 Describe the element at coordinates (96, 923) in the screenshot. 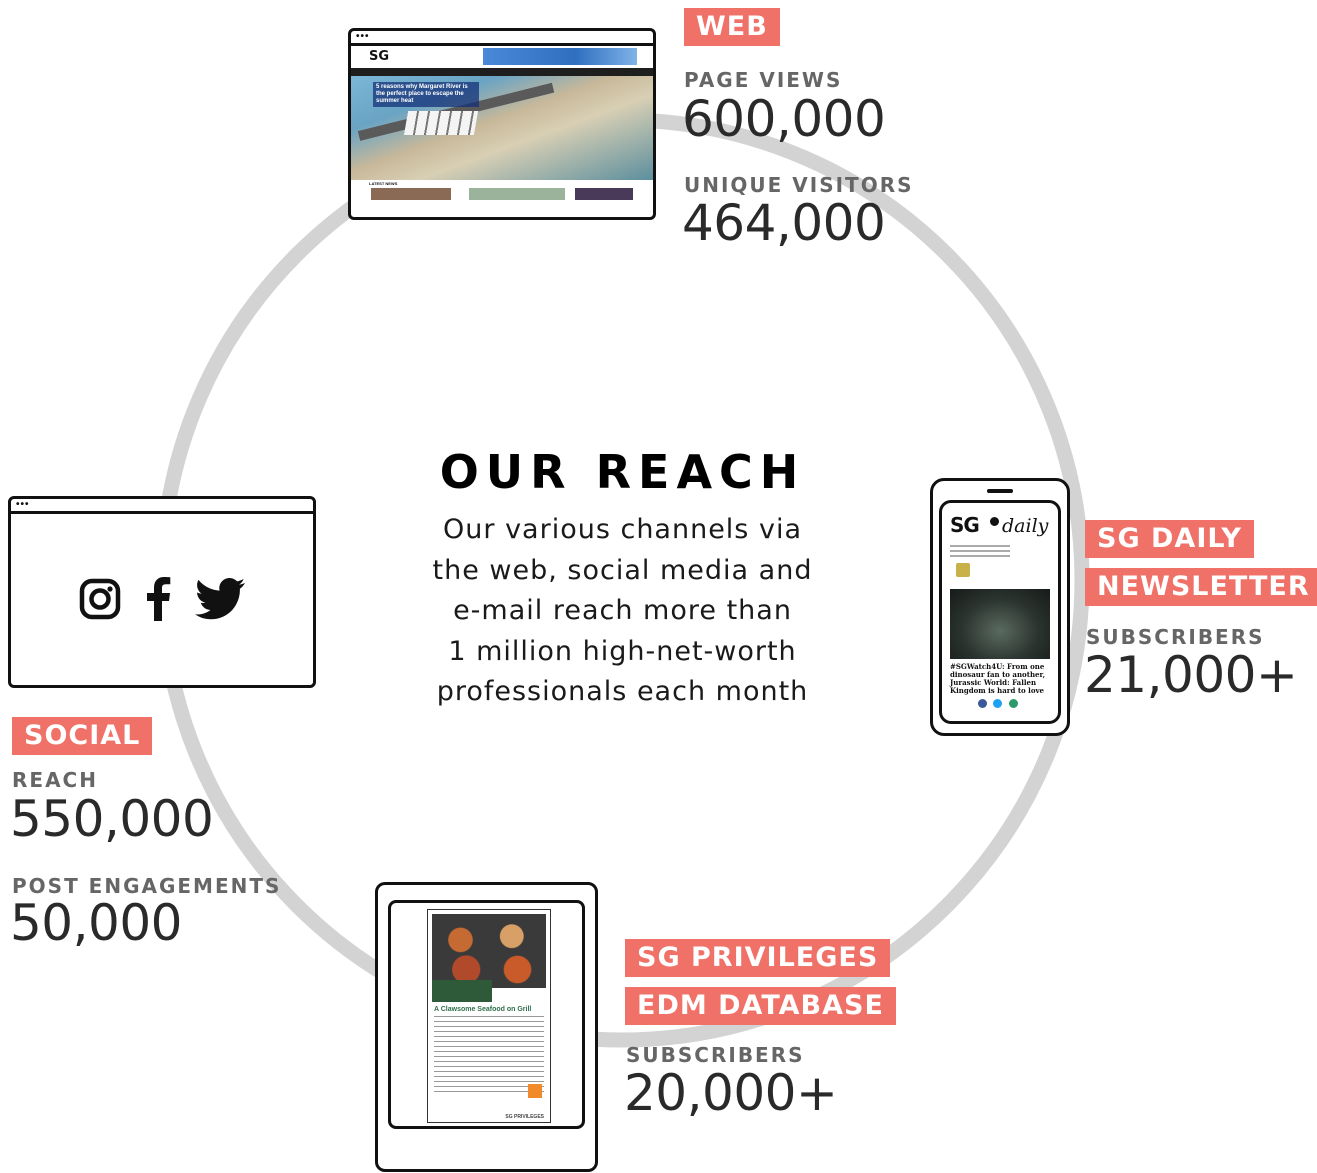

I see `social-engagements-value: 50,000` at that location.